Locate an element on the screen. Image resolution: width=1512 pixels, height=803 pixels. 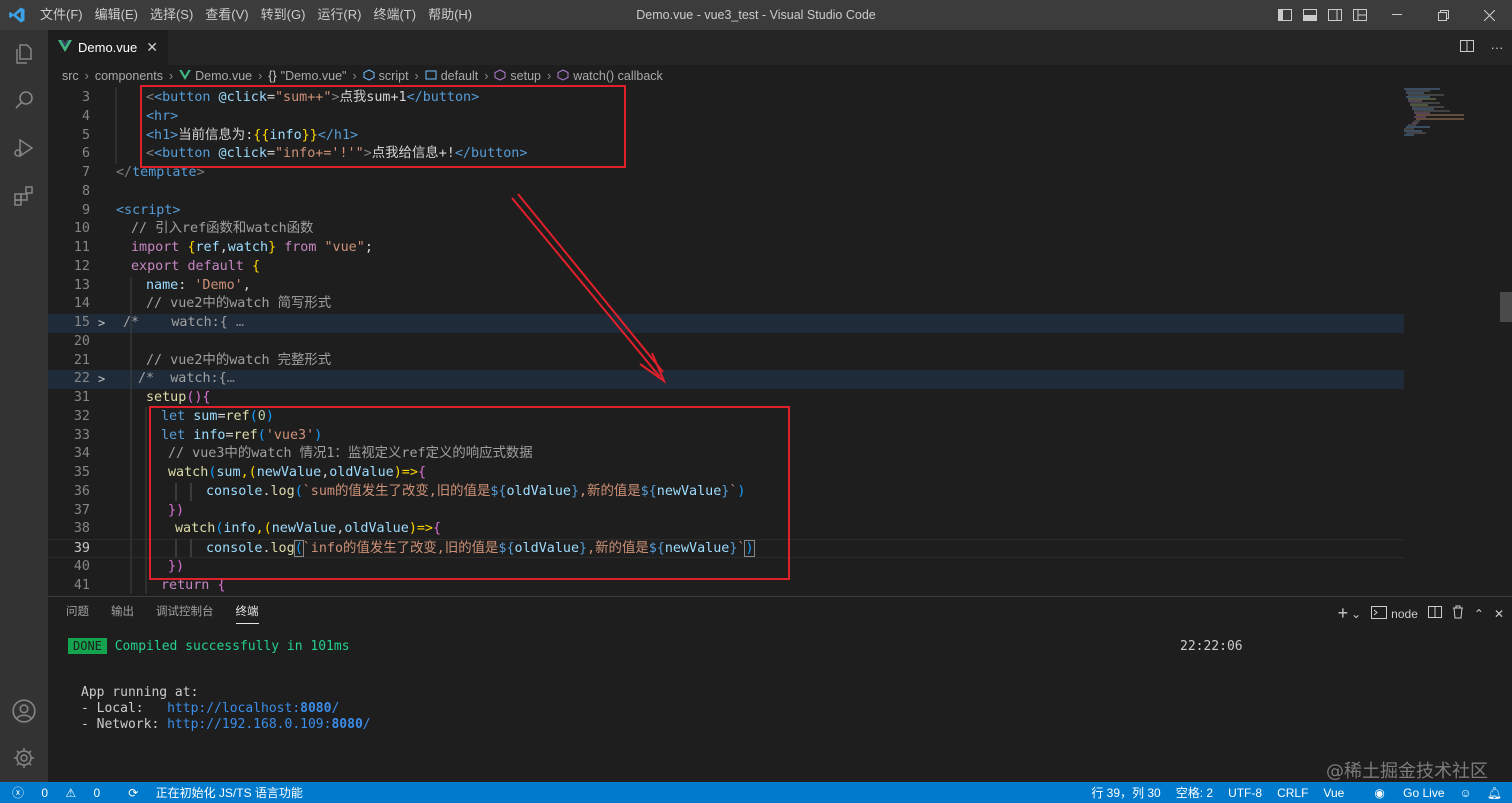
line-number: 38 is located at coordinates (81, 529).